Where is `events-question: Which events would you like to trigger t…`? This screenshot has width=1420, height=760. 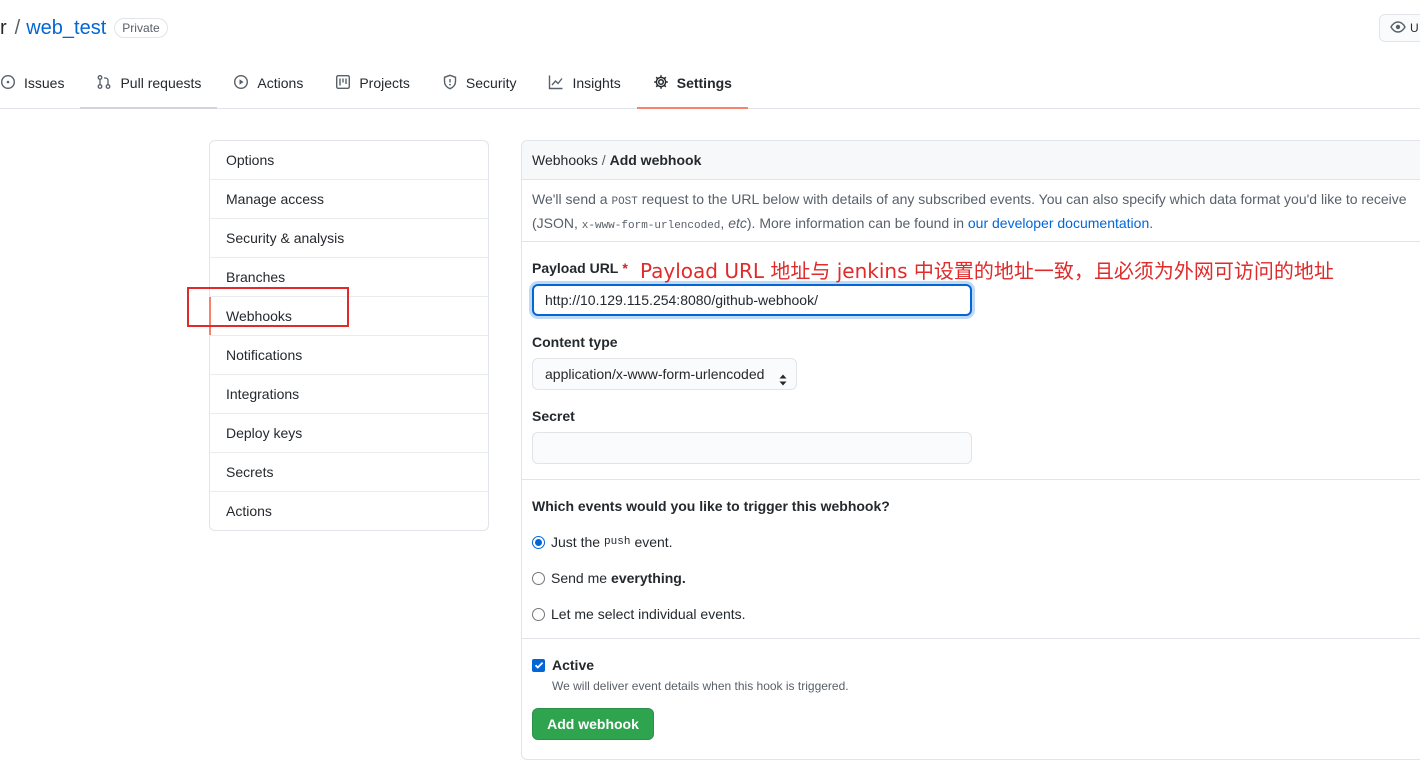
events-question: Which events would you like to trigger t… is located at coordinates (711, 506).